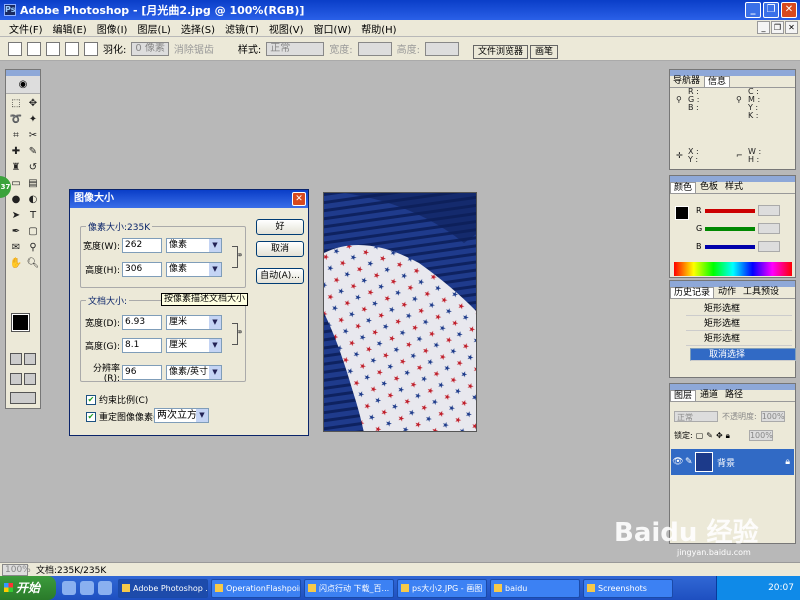 This screenshot has width=800, height=600. I want to click on pixel-height-input: 306, so click(142, 269).